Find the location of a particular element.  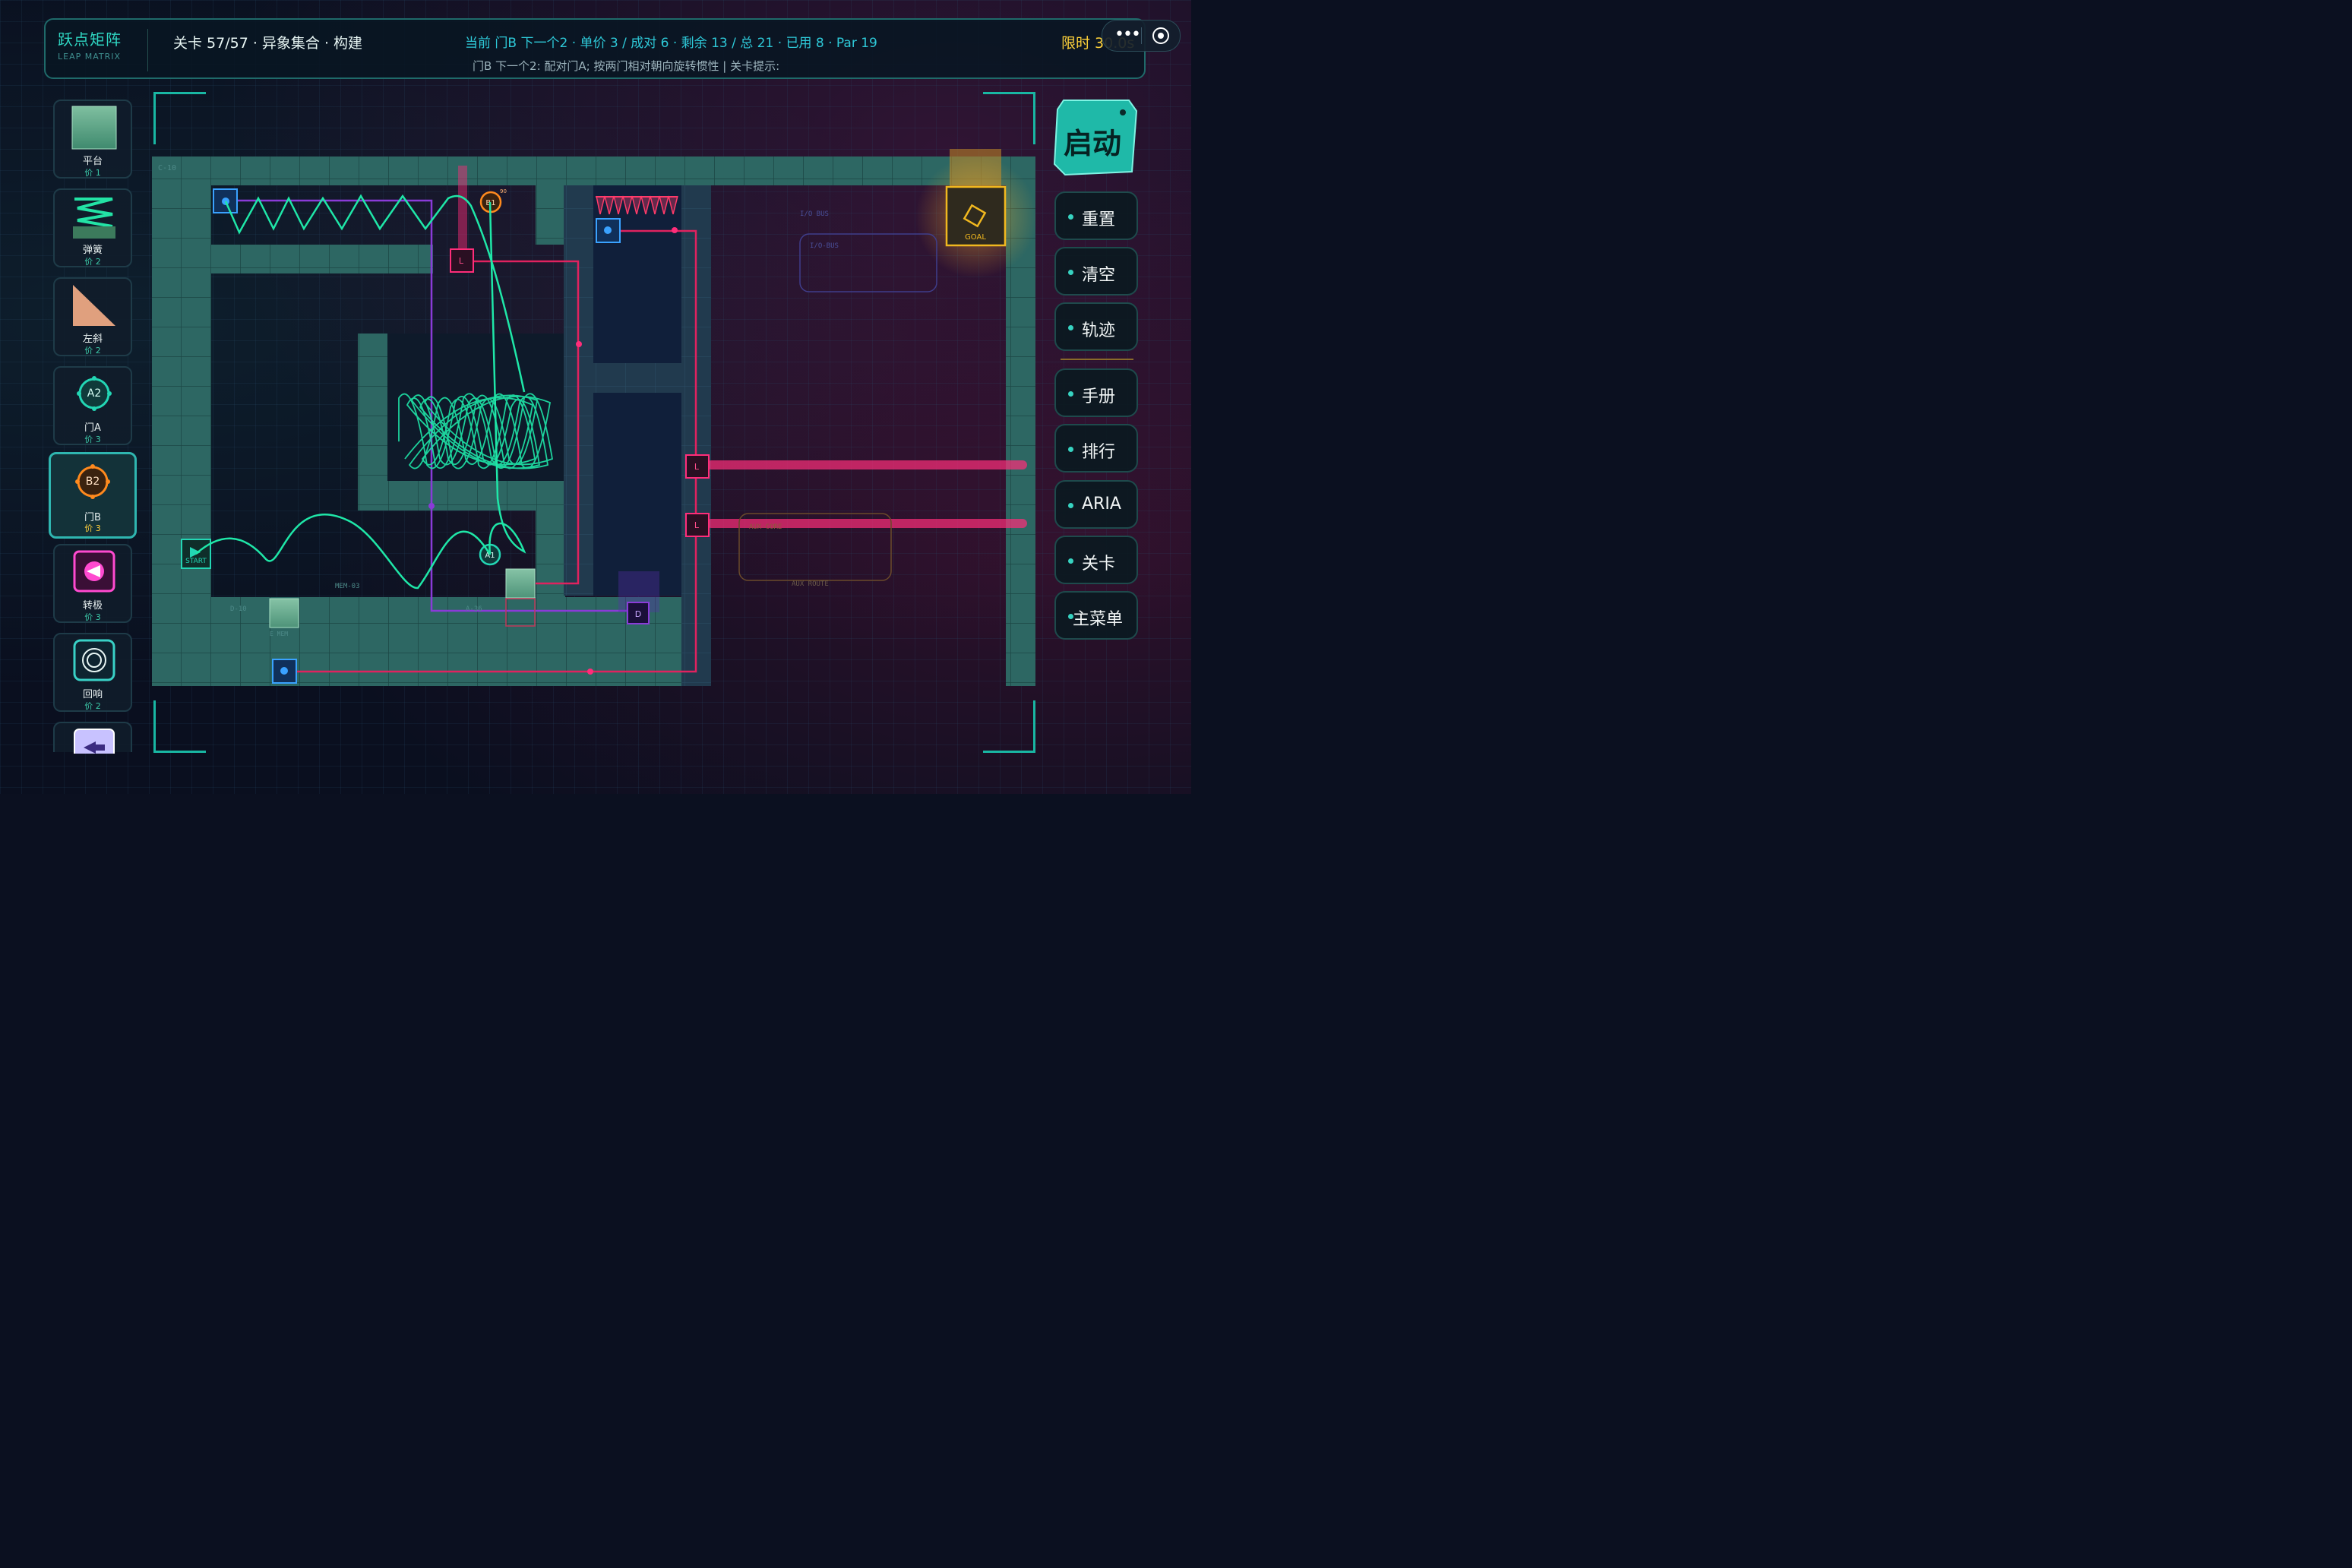

more-dots-icon: ••• is located at coordinates (1127, 34).